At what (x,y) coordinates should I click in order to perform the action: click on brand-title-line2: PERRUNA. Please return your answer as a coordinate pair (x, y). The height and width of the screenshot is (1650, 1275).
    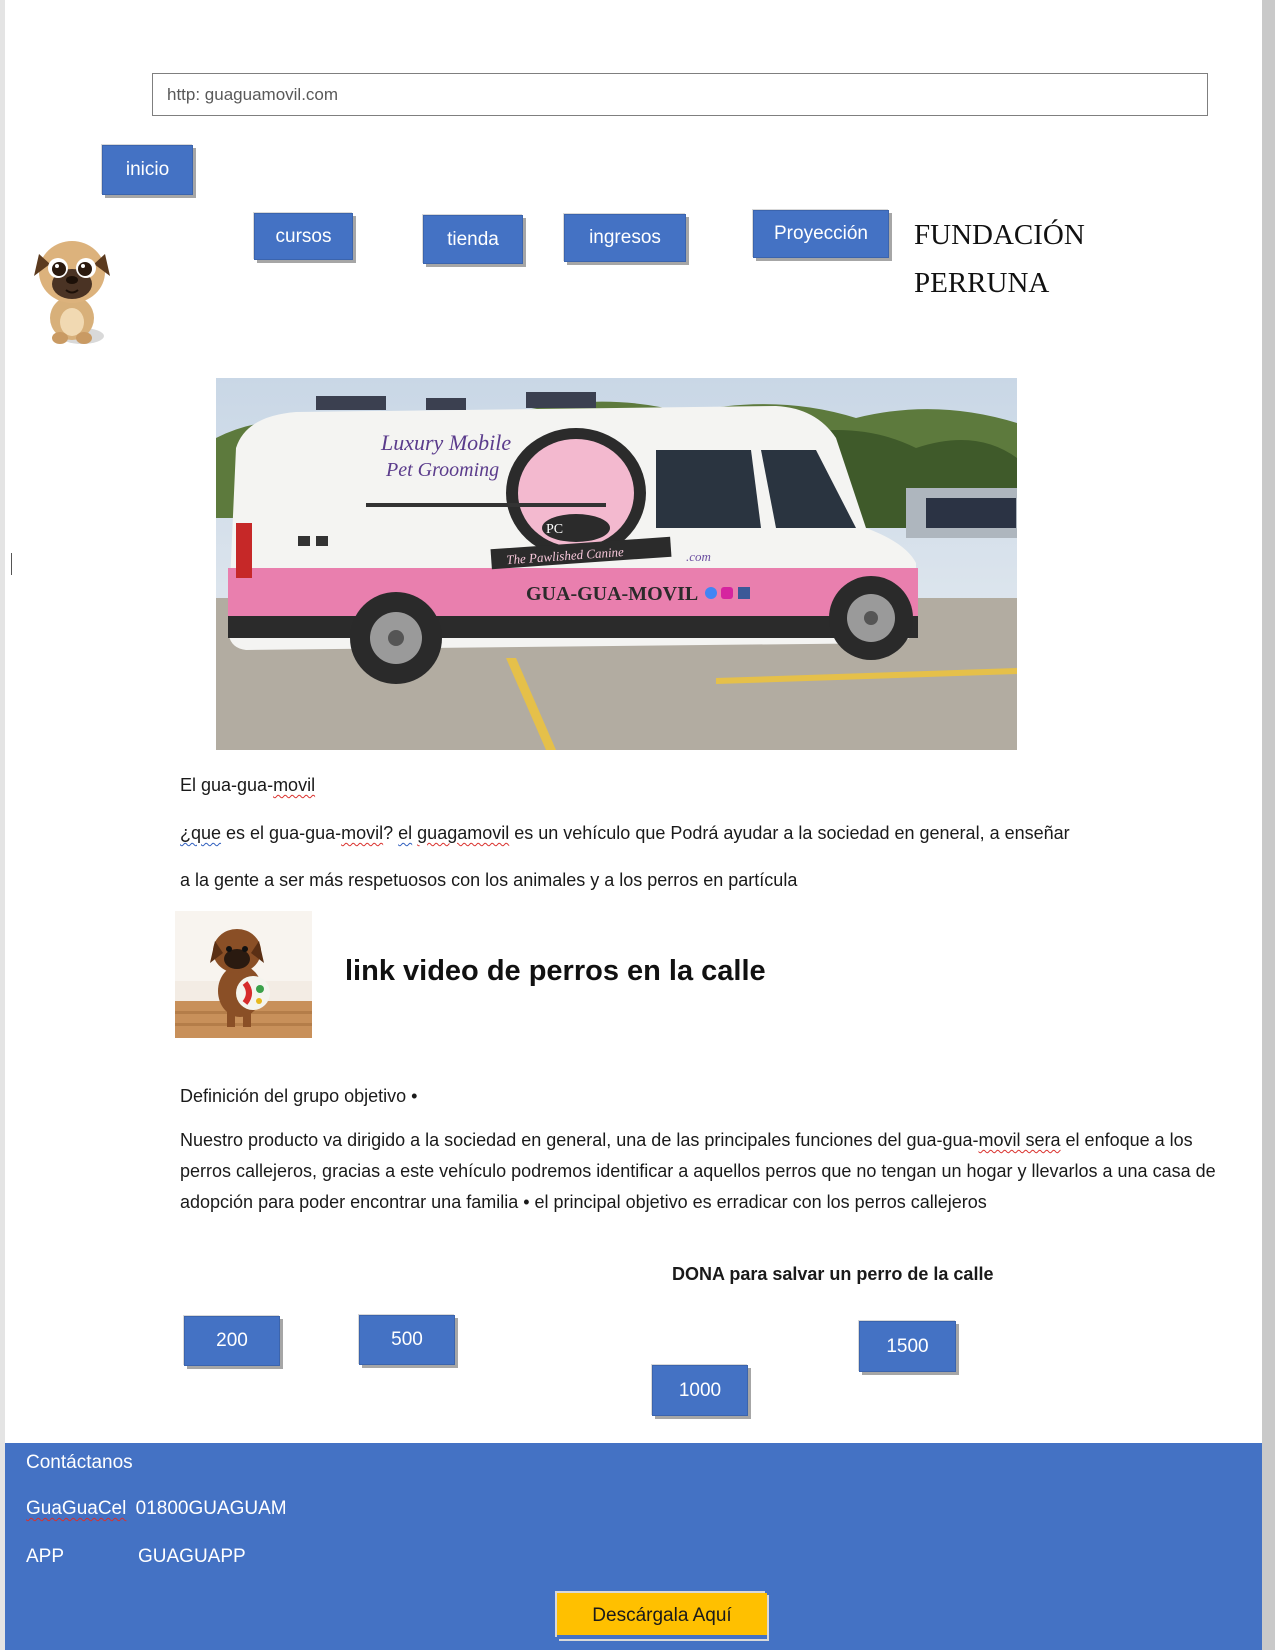
    Looking at the image, I should click on (982, 283).